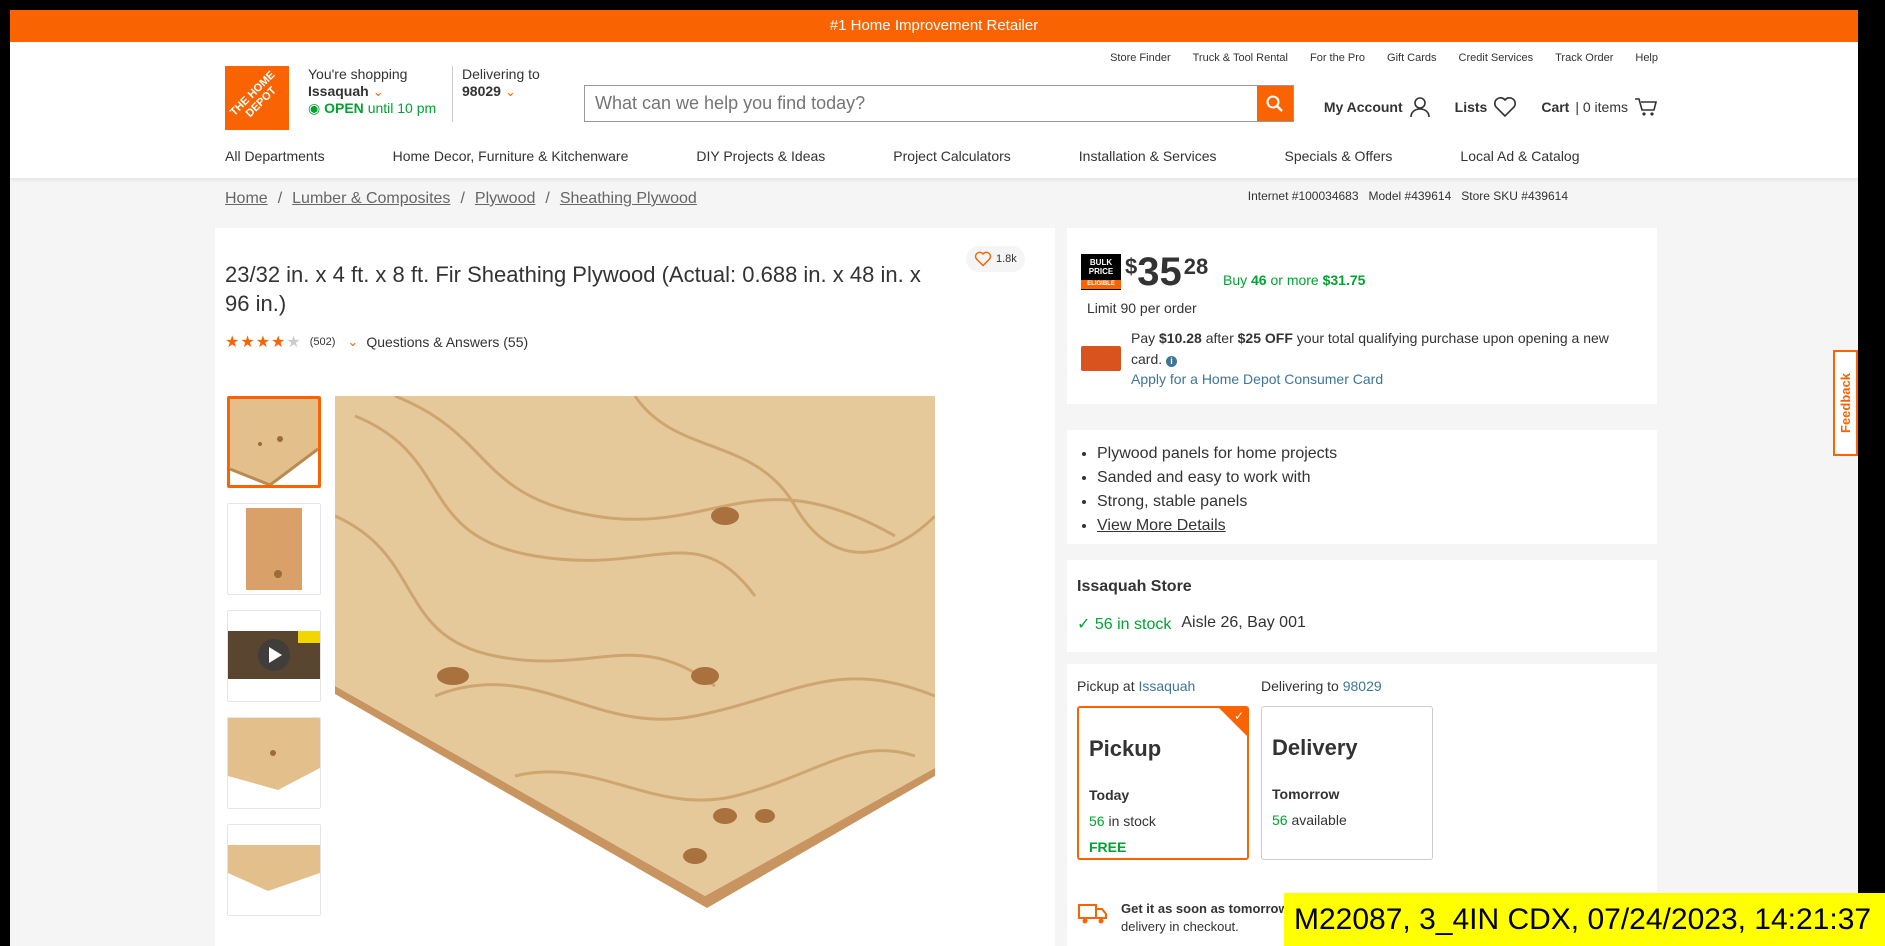  What do you see at coordinates (501, 74) in the screenshot?
I see `delivery-label: Delivering to` at bounding box center [501, 74].